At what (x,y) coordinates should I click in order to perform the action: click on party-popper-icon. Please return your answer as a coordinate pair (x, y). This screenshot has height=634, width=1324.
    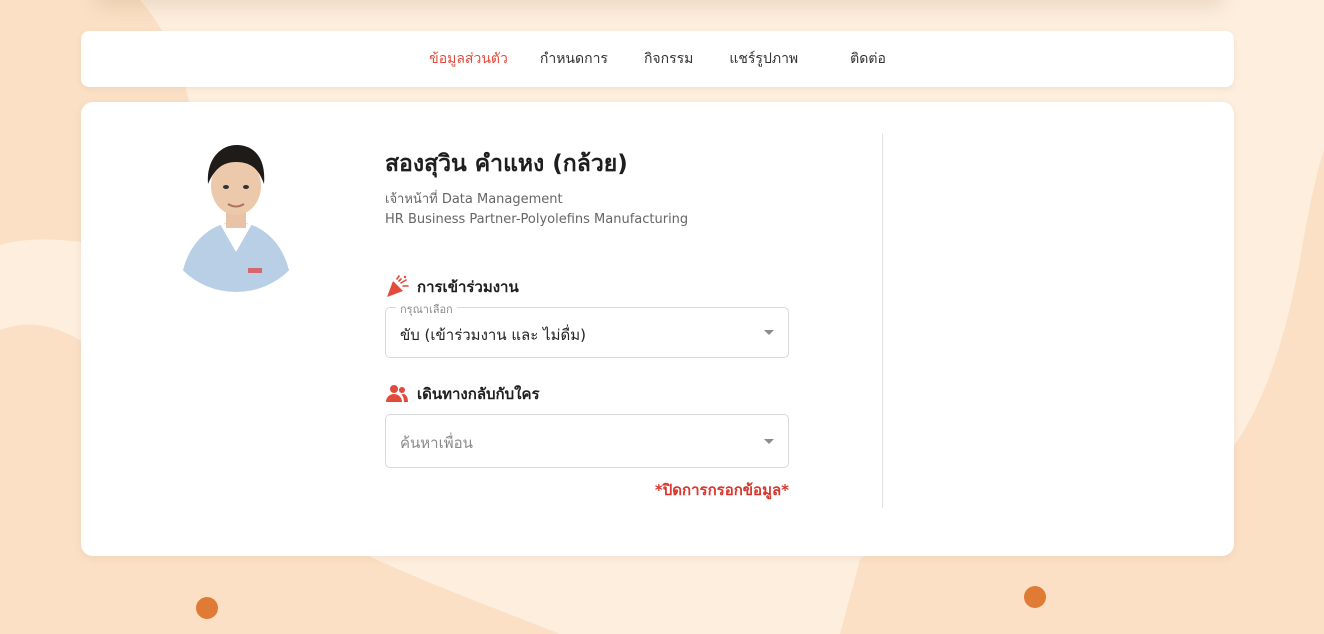
    Looking at the image, I should click on (397, 287).